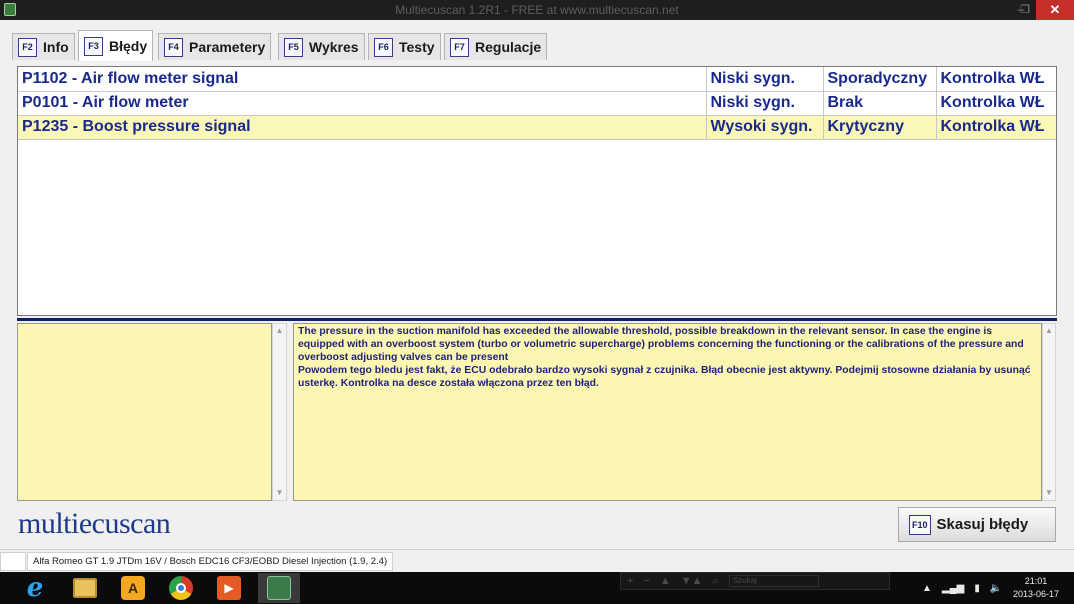  I want to click on internet-explorer-icon: e, so click(35, 588).